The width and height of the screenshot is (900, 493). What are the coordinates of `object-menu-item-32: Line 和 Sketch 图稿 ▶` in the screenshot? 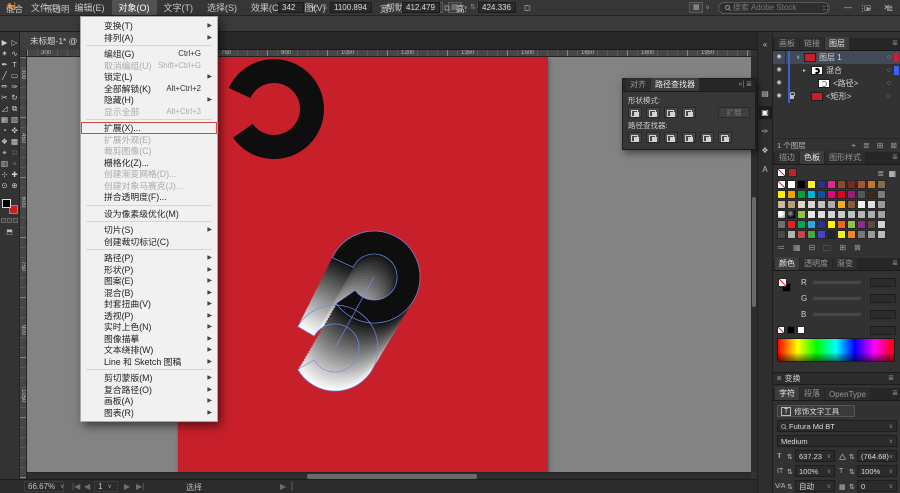 It's located at (149, 362).